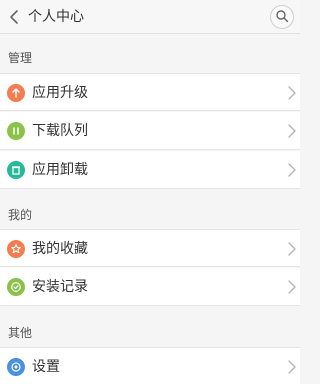 This screenshot has height=384, width=320. What do you see at coordinates (16, 367) in the screenshot?
I see `settings-icon` at bounding box center [16, 367].